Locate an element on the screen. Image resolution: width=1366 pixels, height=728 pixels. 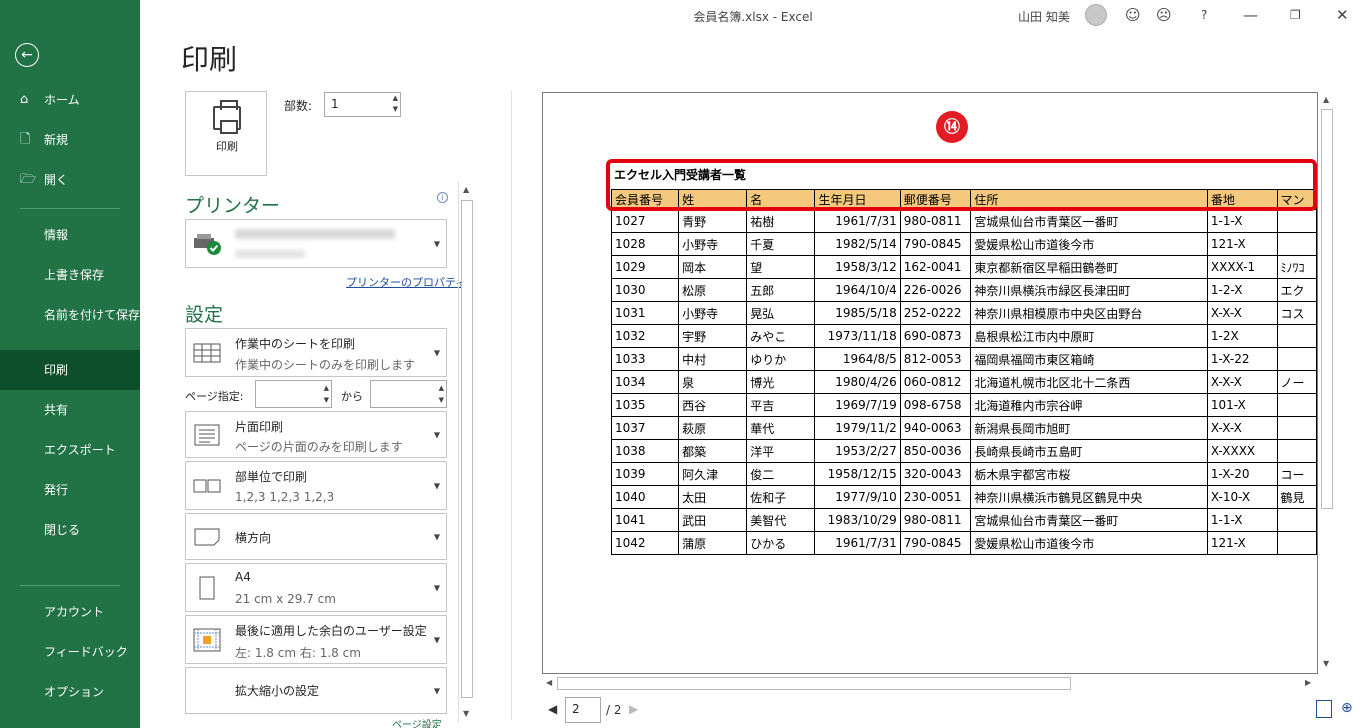
minimize-icon: — is located at coordinates (1250, 15).